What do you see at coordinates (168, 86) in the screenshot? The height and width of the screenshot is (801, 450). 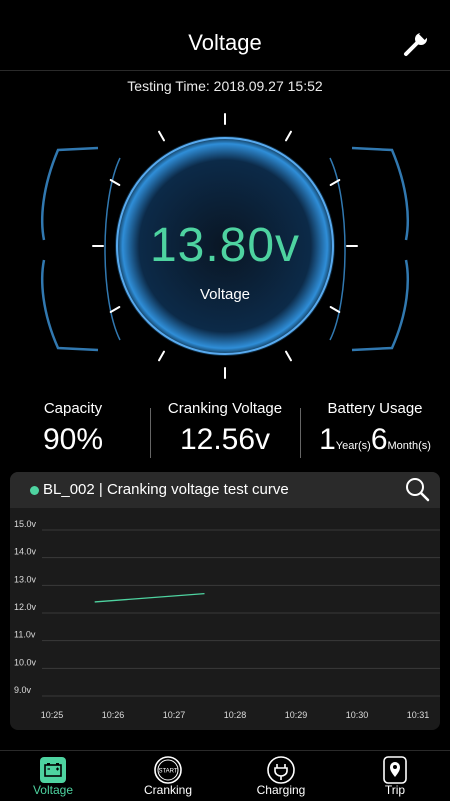 I see `testing-time-label: Testing Time:` at bounding box center [168, 86].